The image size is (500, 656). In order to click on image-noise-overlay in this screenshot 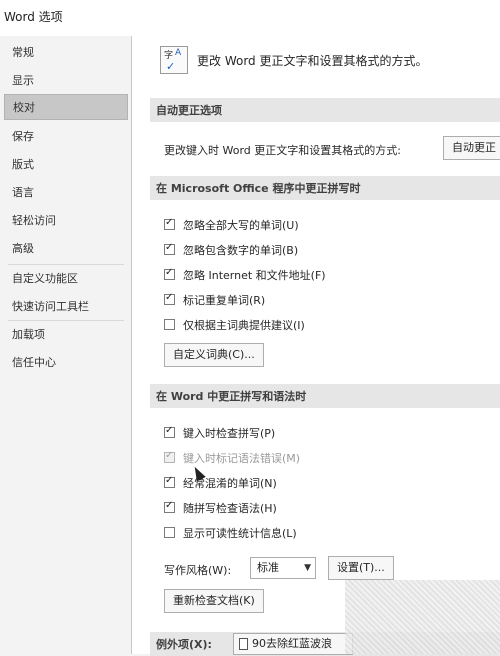, I will do `click(422, 617)`.